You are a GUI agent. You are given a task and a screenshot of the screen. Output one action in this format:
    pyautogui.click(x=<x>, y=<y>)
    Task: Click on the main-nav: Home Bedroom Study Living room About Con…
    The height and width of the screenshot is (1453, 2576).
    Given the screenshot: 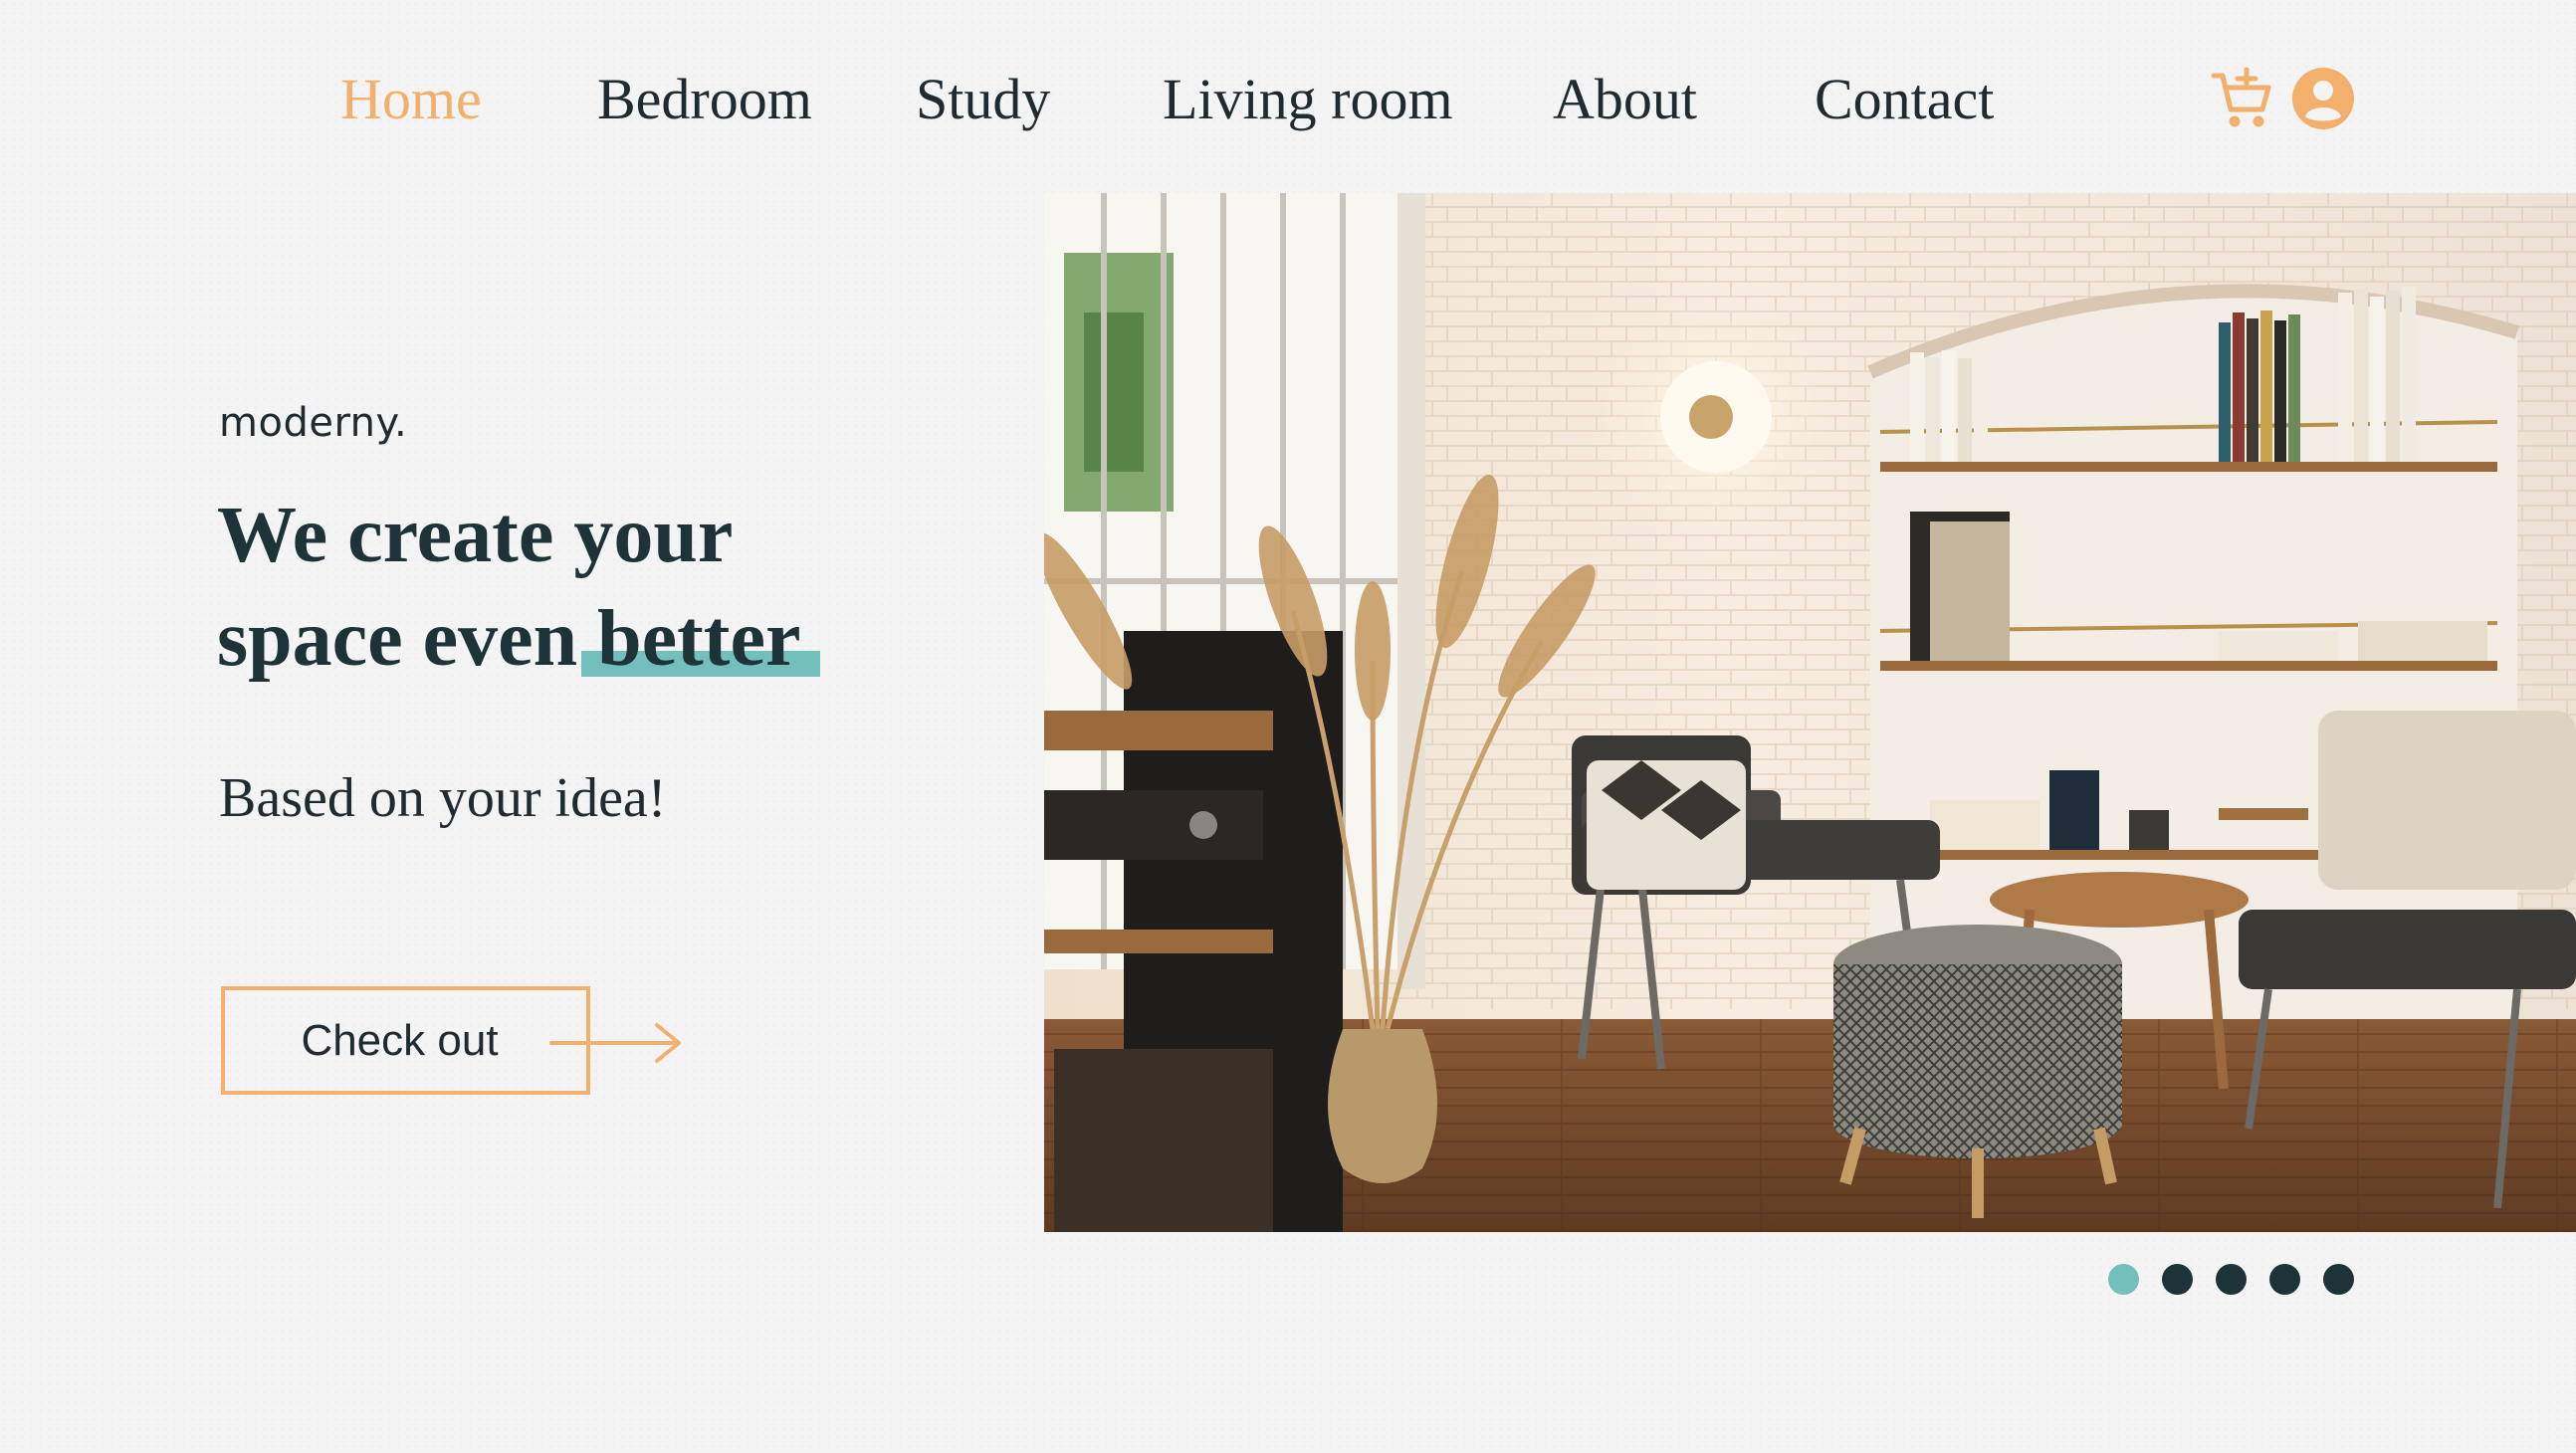 What is the action you would take?
    pyautogui.click(x=1288, y=99)
    